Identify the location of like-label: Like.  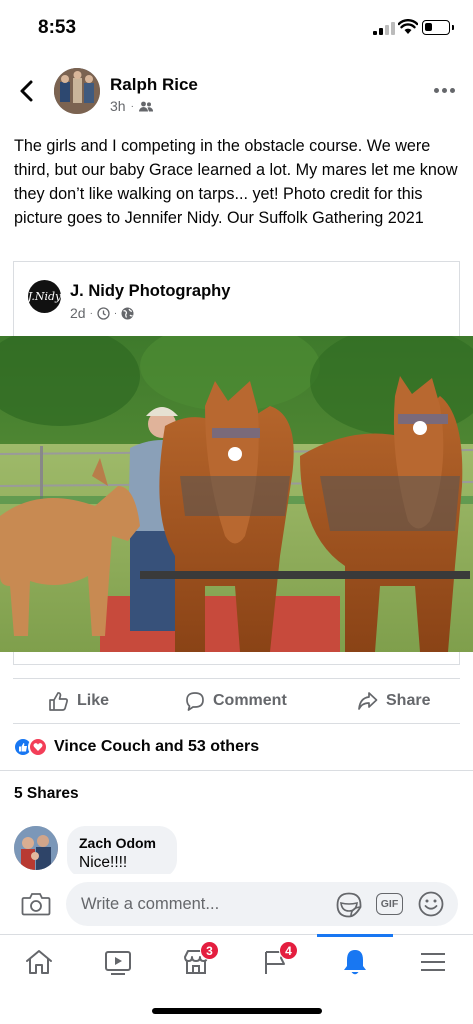
(93, 700).